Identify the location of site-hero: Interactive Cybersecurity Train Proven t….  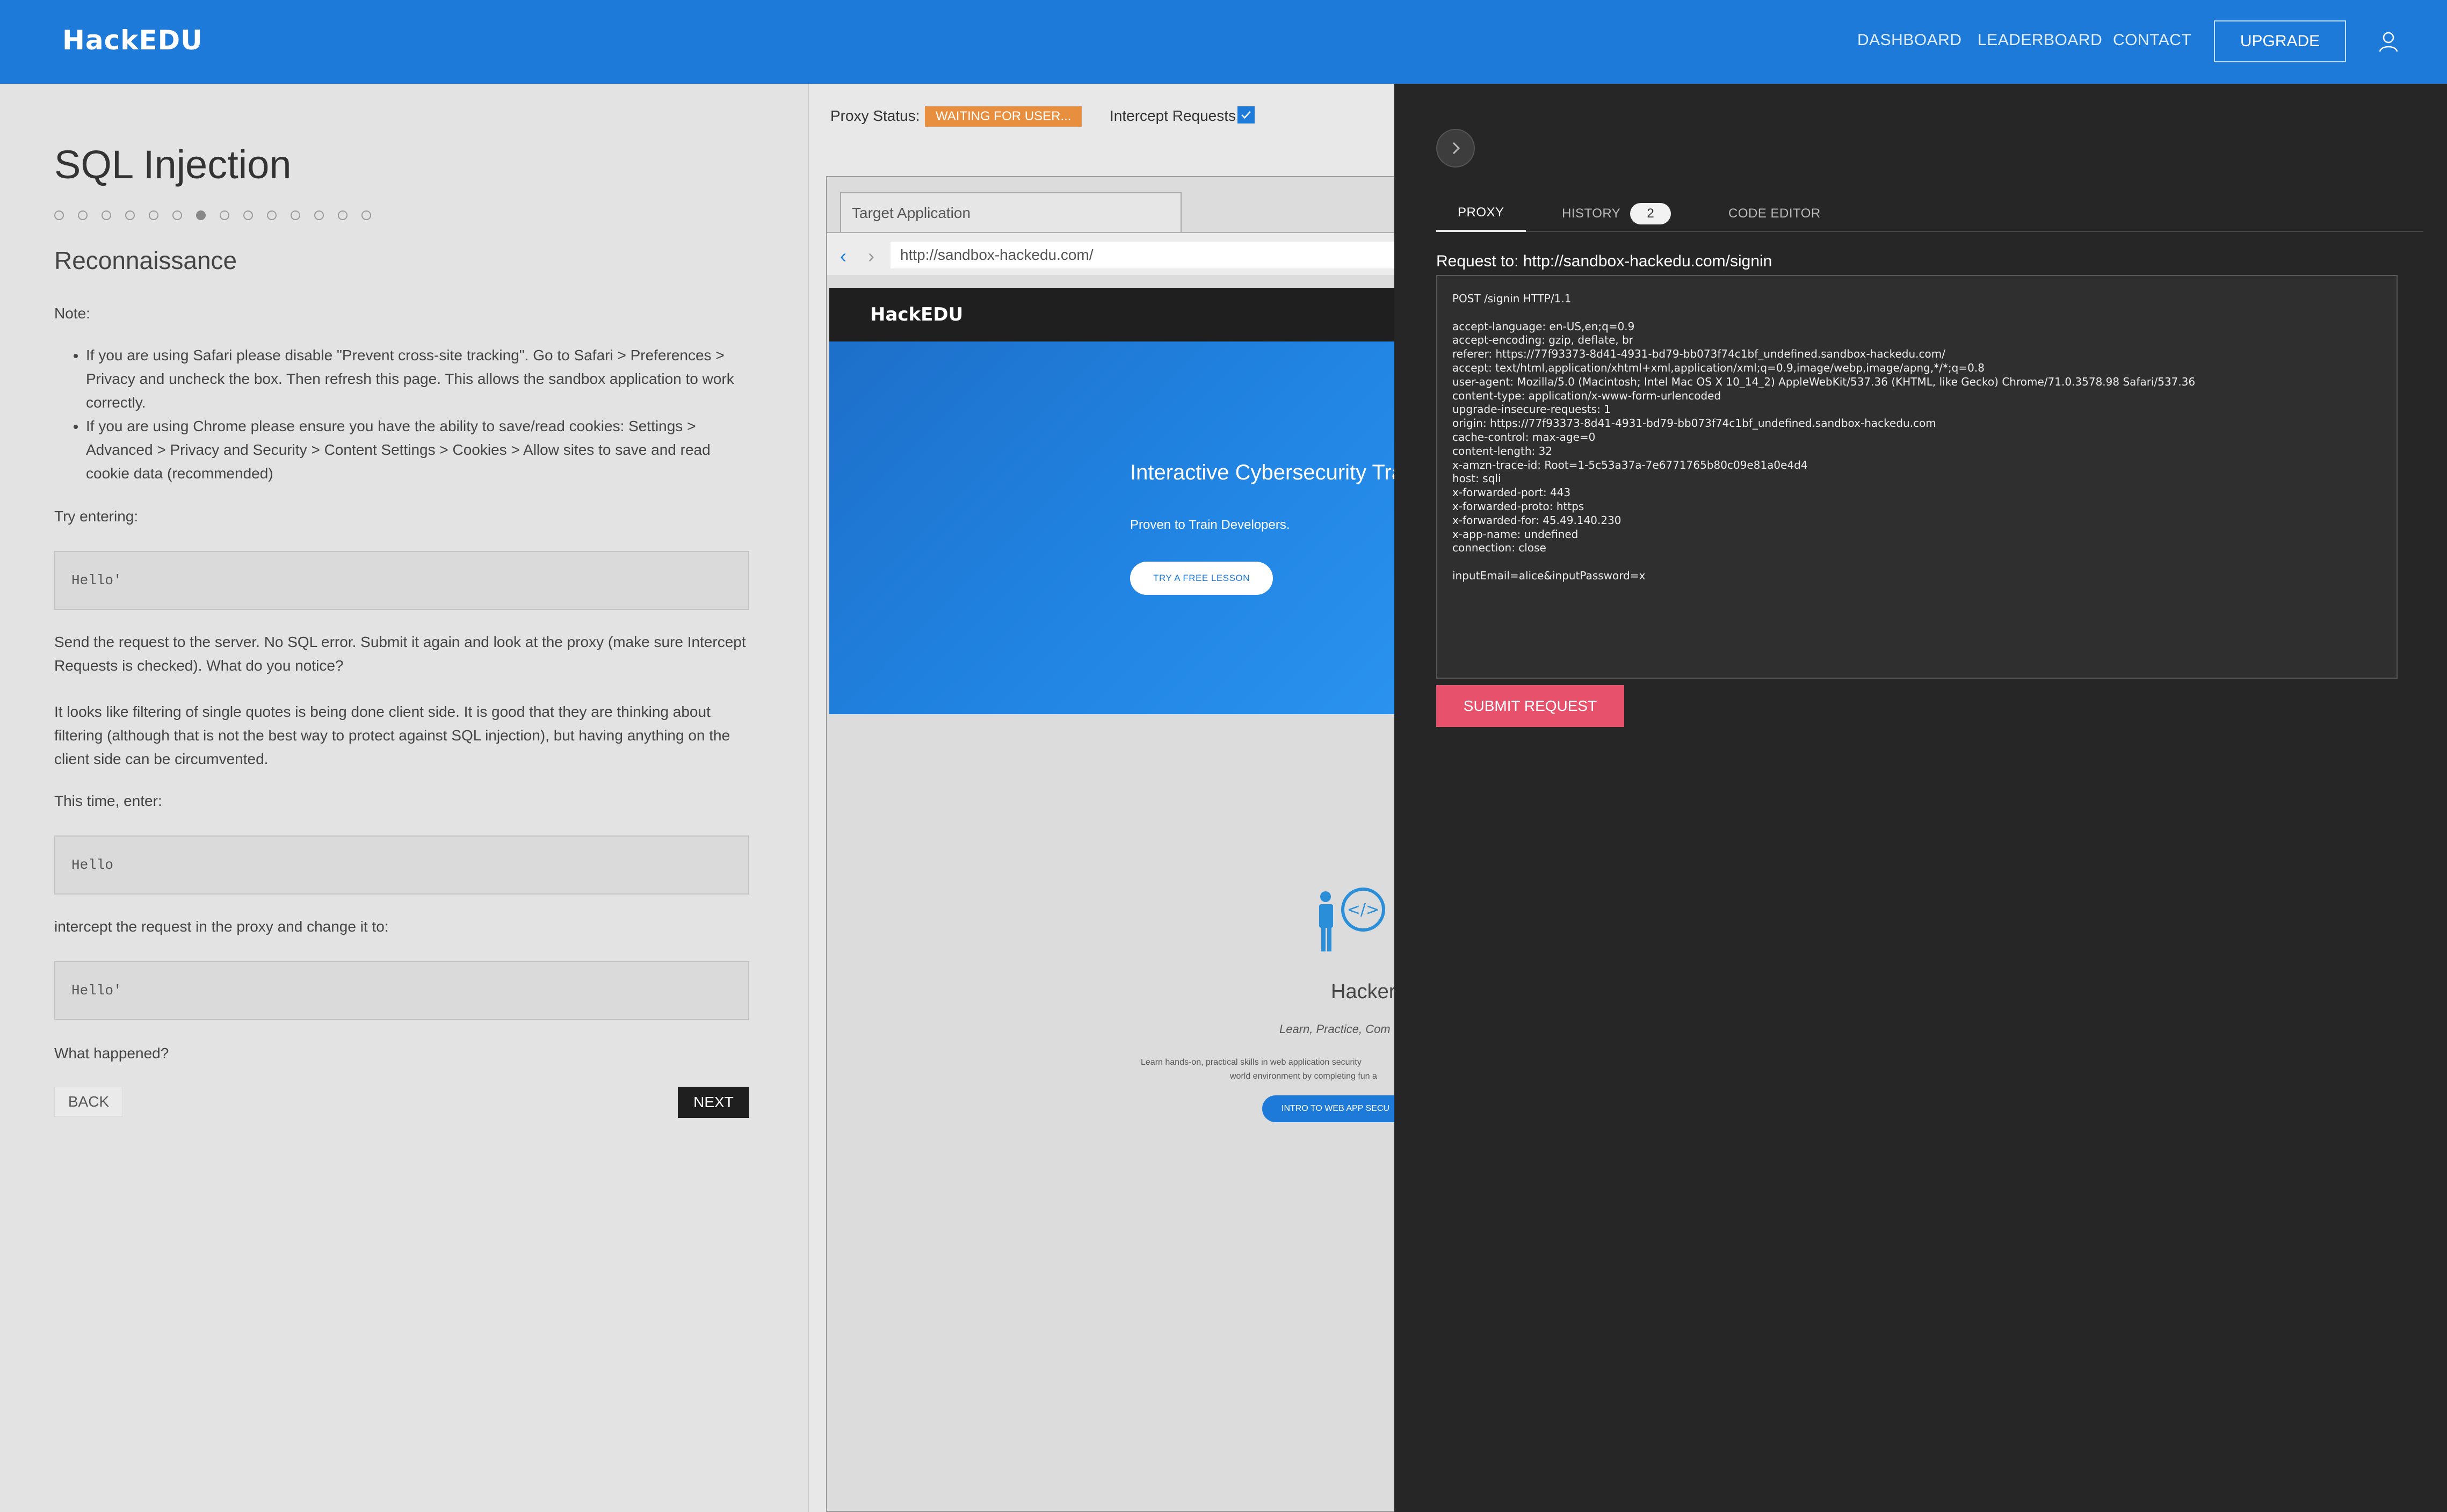
(1112, 527).